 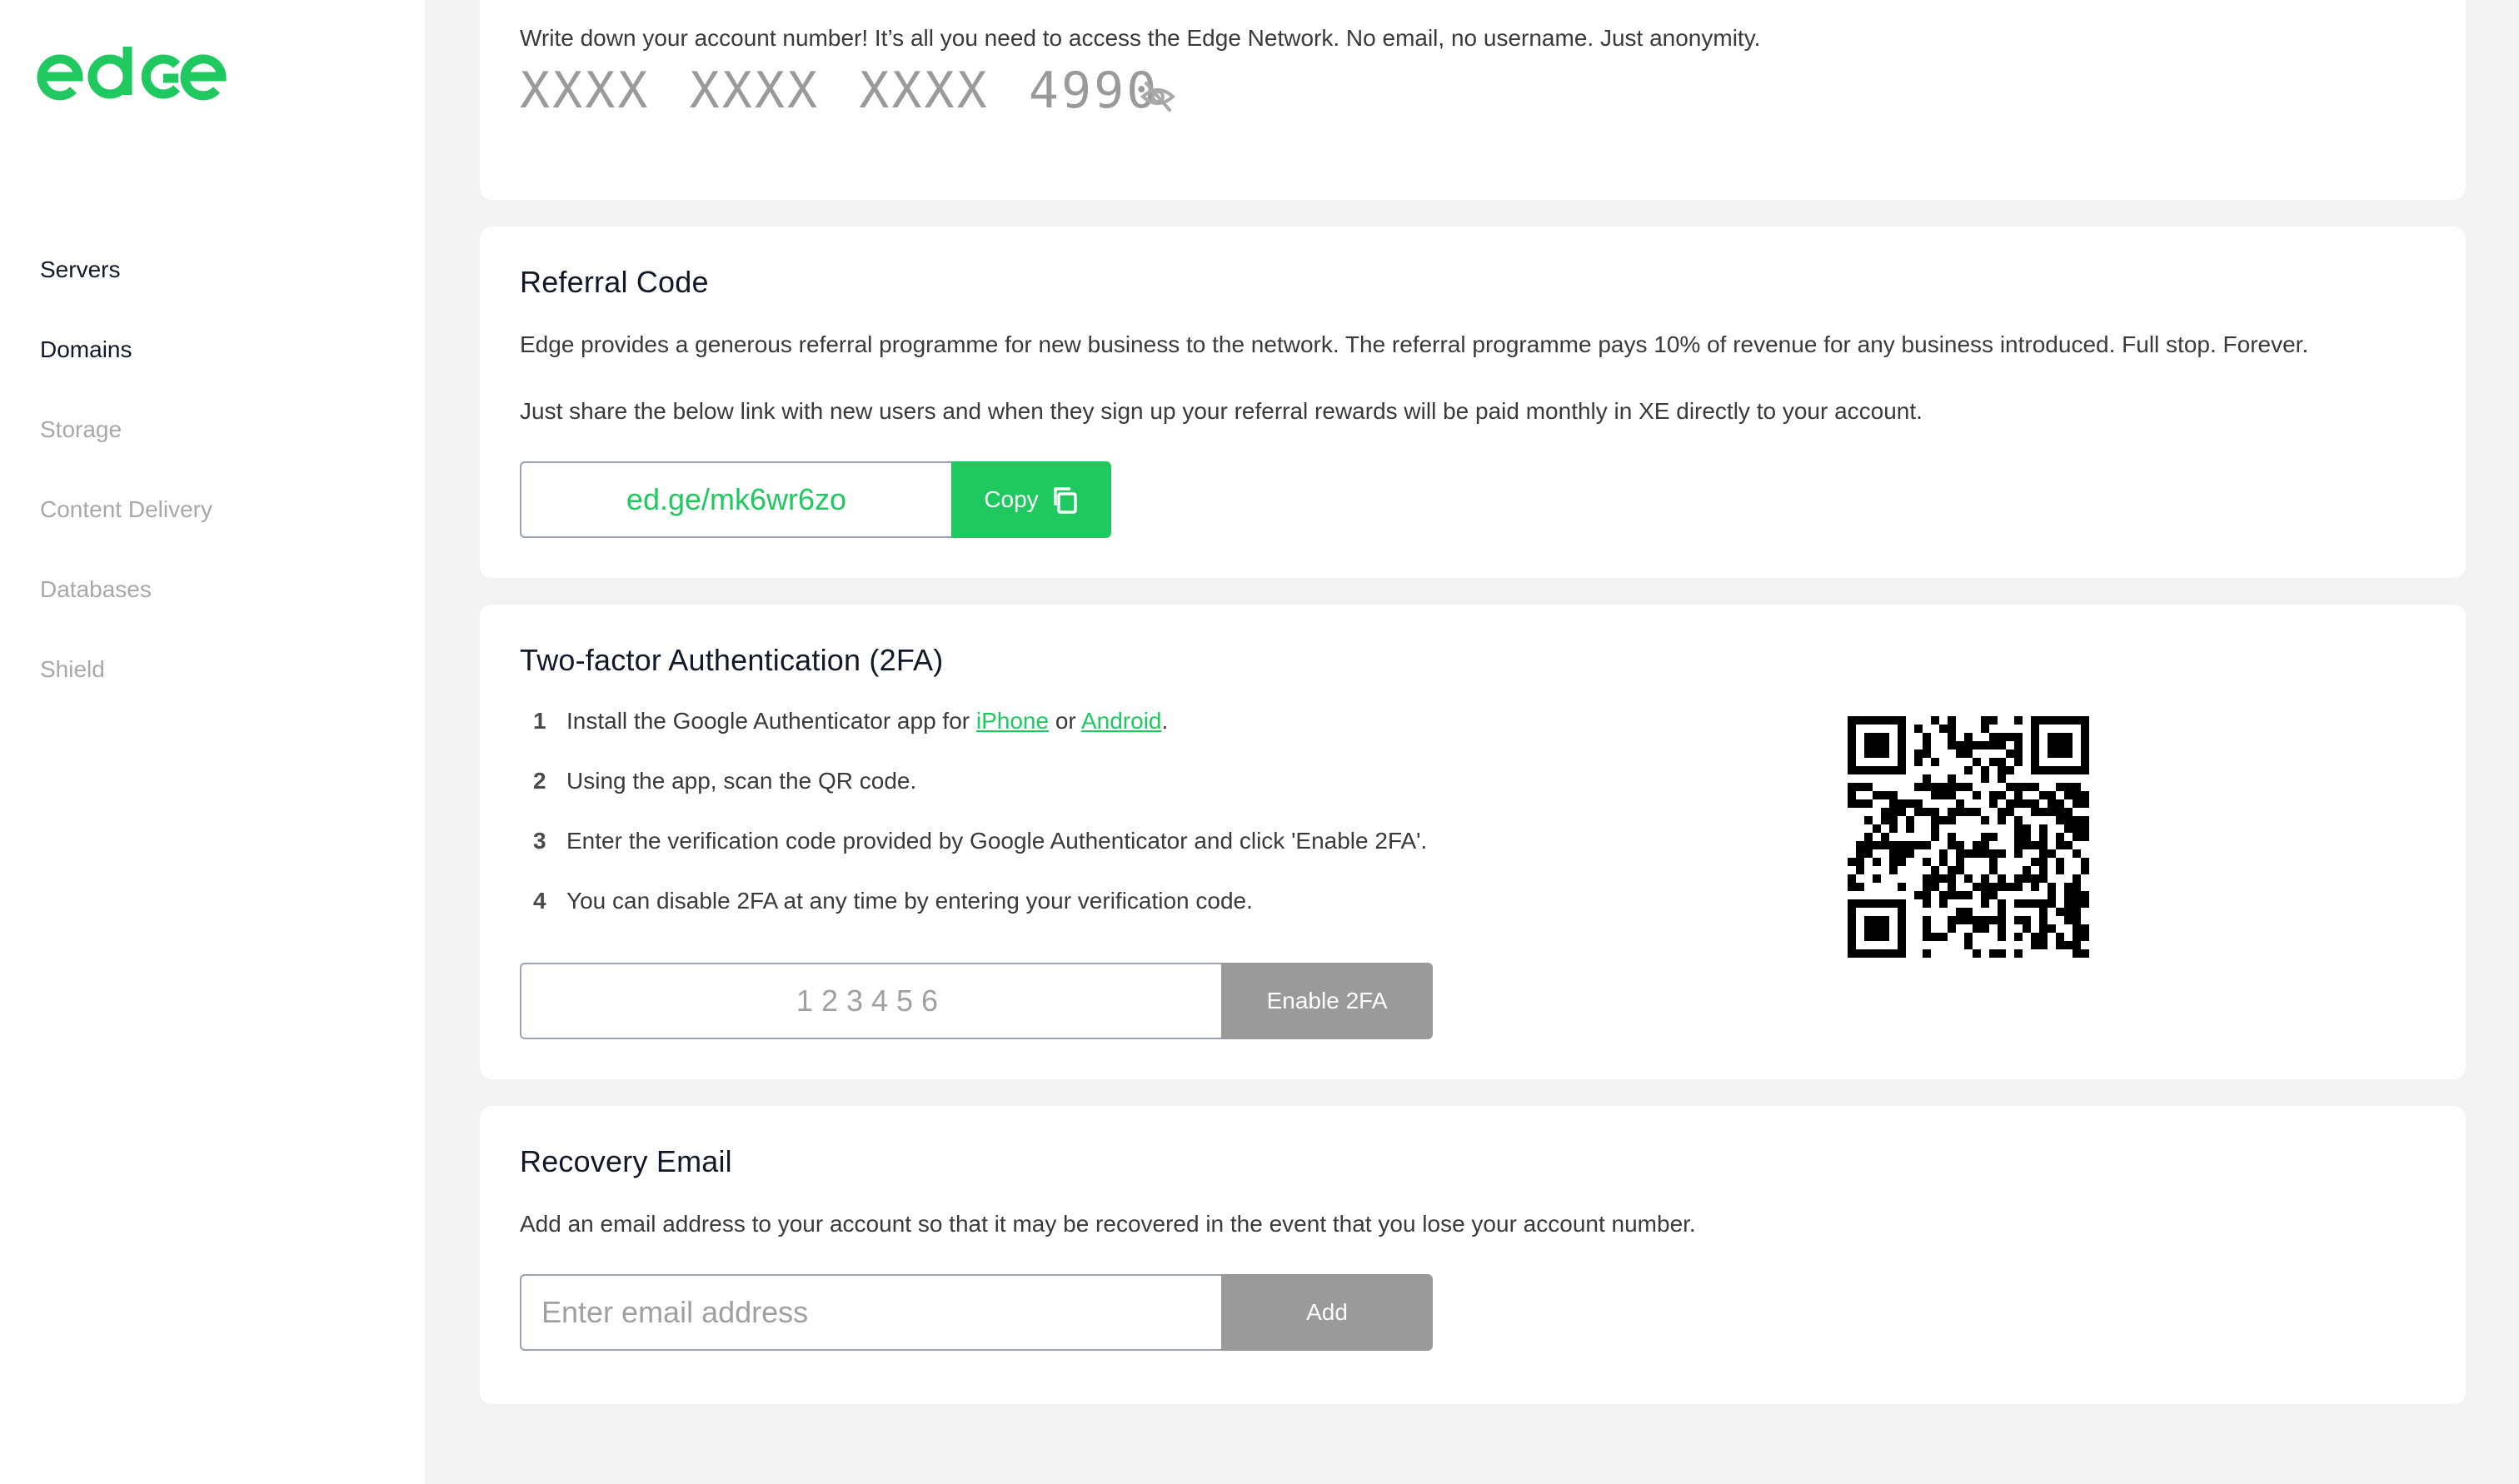 I want to click on step-text: Using the app, scan the QR code., so click(x=741, y=781).